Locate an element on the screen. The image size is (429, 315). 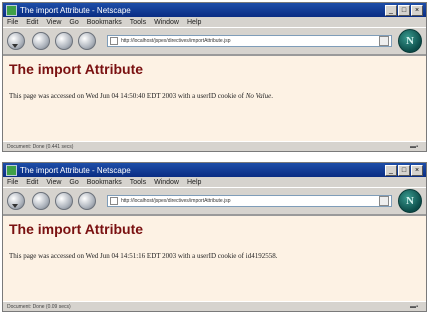
status-bar: Document: Done (0.441 secs) ▬▪ is located at coordinates (214, 146).